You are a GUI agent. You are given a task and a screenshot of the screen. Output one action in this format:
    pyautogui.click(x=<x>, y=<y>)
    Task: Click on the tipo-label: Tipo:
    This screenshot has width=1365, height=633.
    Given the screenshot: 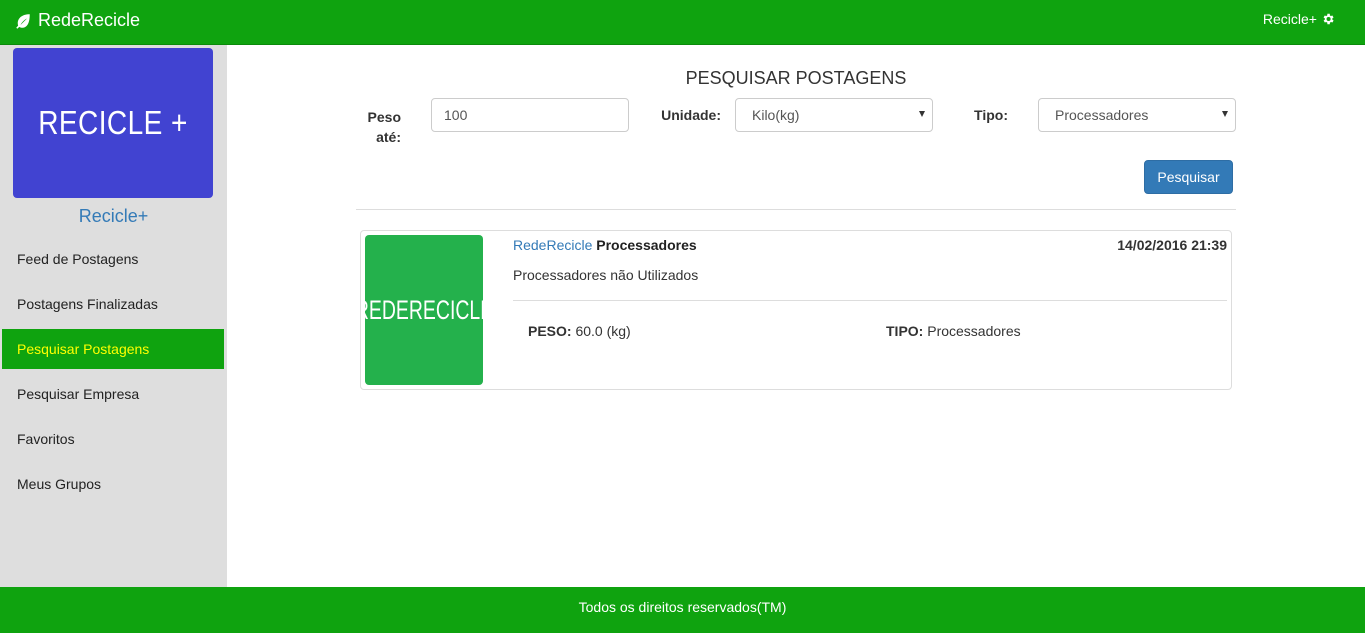 What is the action you would take?
    pyautogui.click(x=991, y=115)
    